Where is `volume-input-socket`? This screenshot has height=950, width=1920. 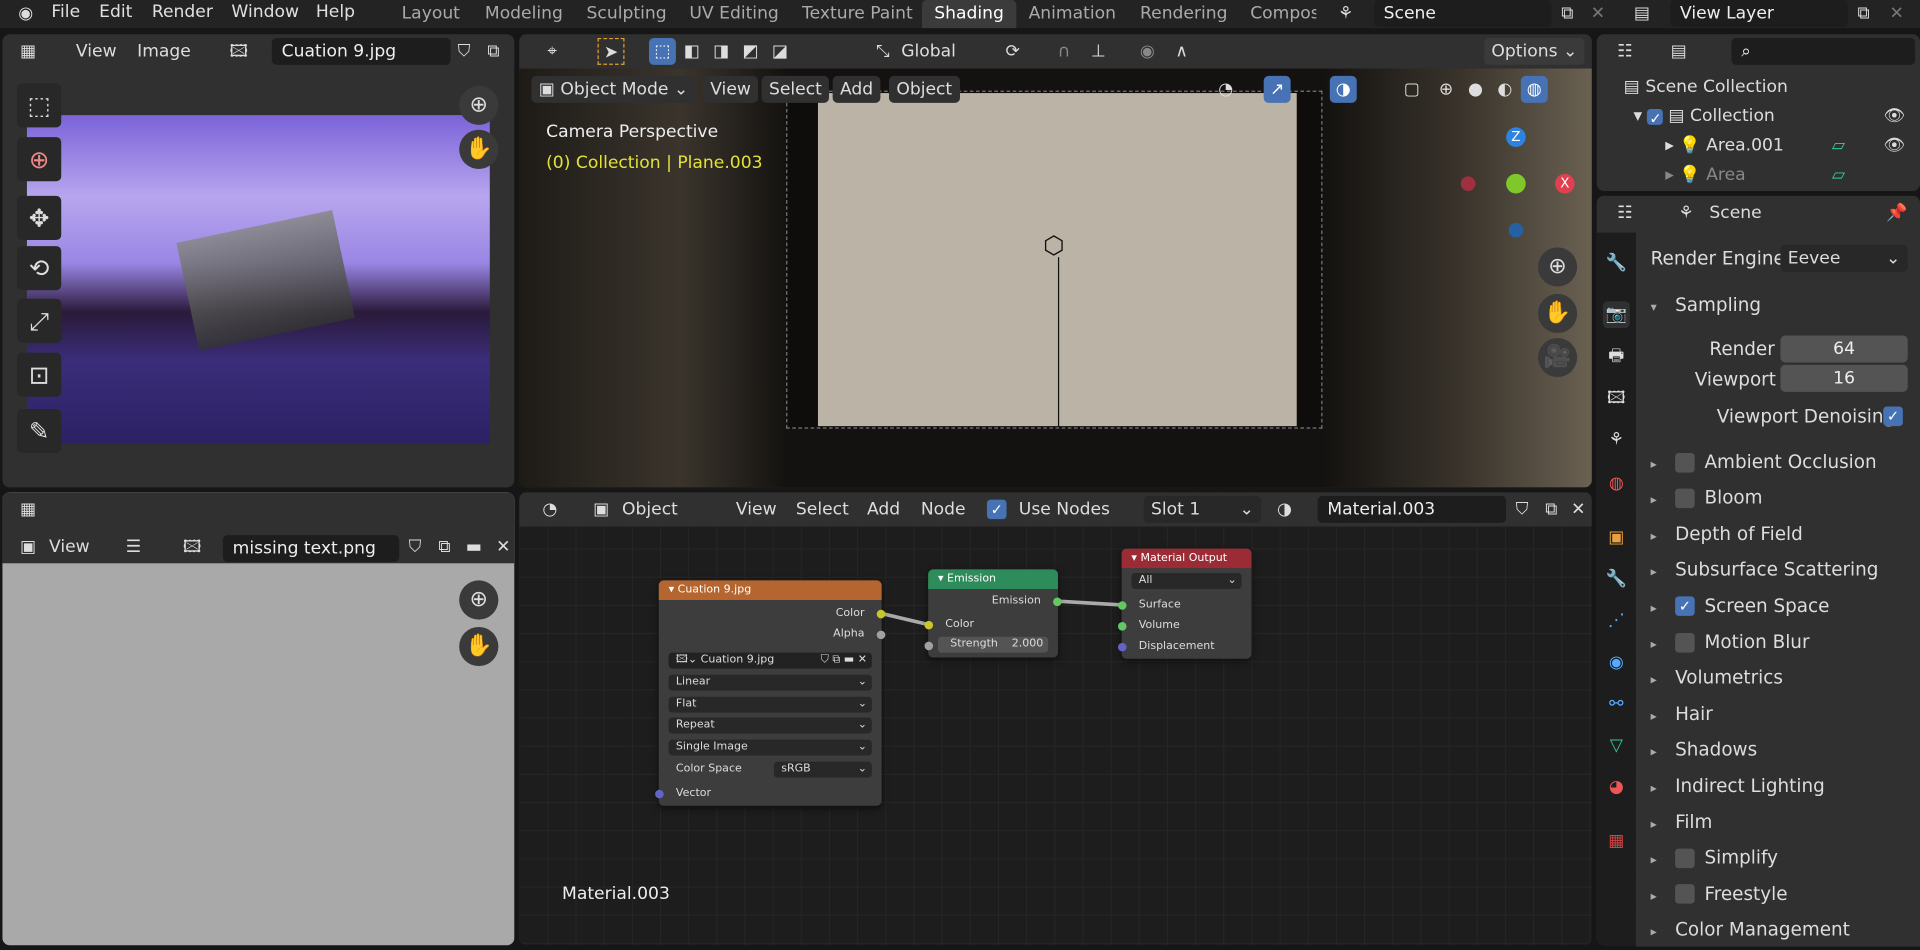 volume-input-socket is located at coordinates (1122, 626).